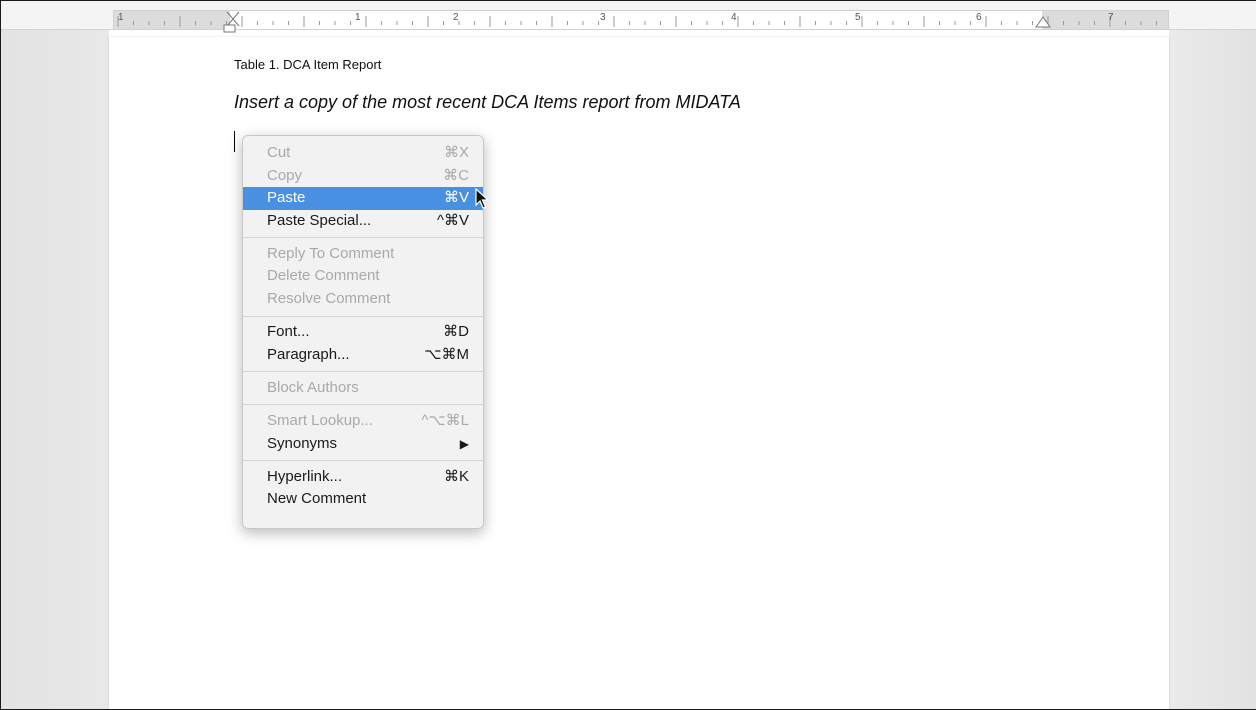 The image size is (1257, 710). I want to click on ruler-ticks, so click(637, 21).